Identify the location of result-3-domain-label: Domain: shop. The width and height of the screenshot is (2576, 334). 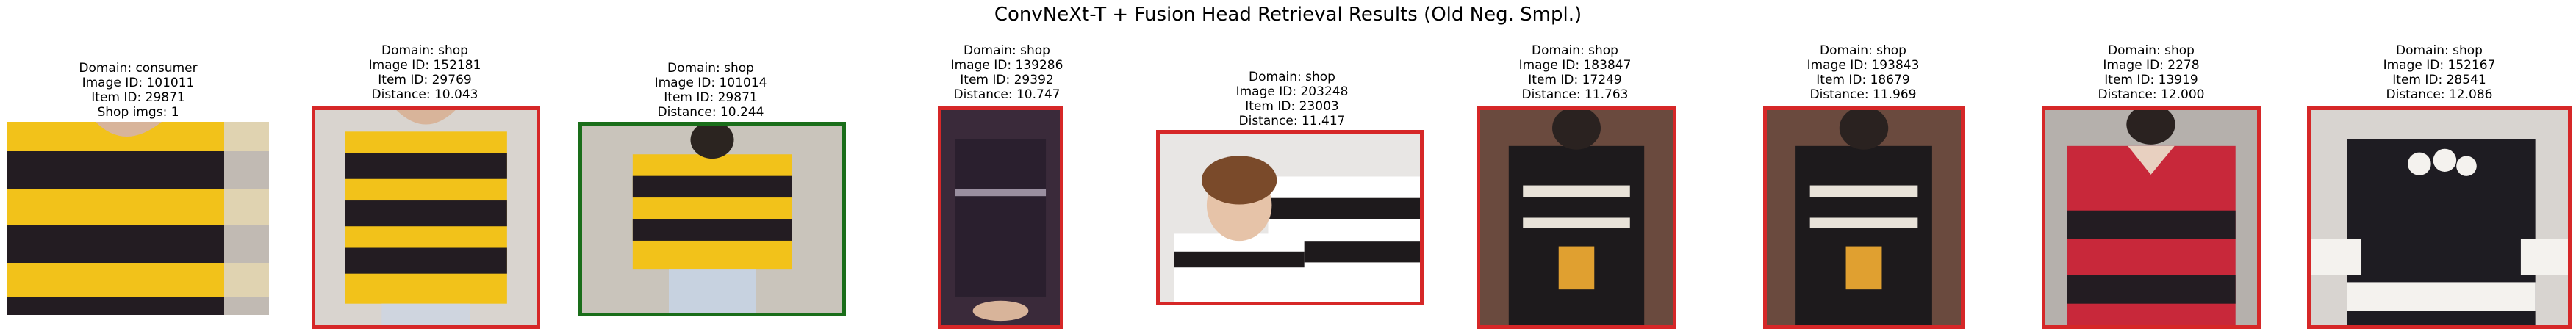
(1007, 50).